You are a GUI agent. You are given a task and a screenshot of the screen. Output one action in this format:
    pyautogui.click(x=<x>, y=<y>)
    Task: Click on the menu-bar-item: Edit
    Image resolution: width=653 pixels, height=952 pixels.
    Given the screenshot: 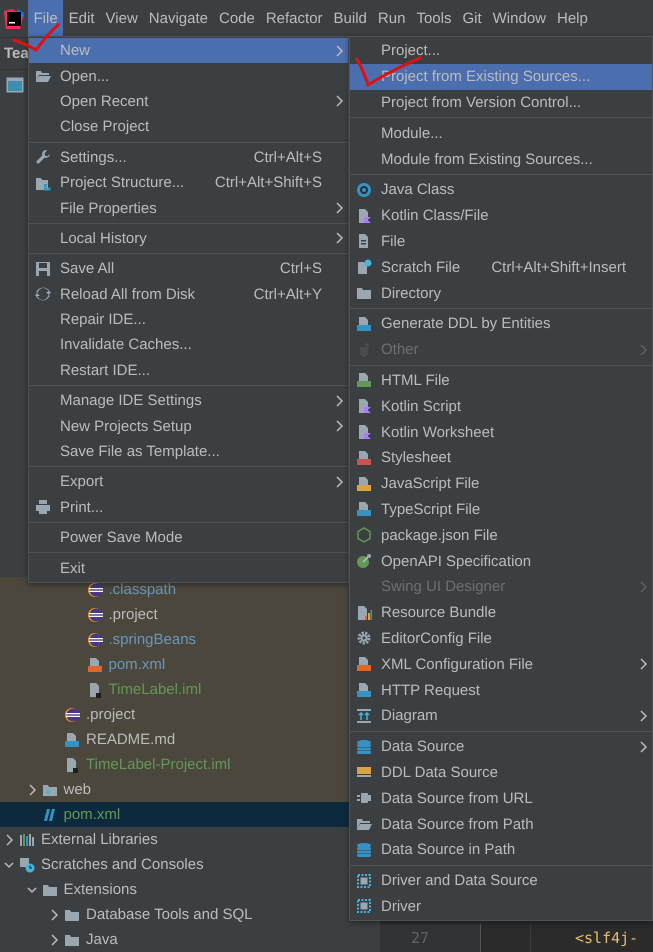 What is the action you would take?
    pyautogui.click(x=81, y=18)
    